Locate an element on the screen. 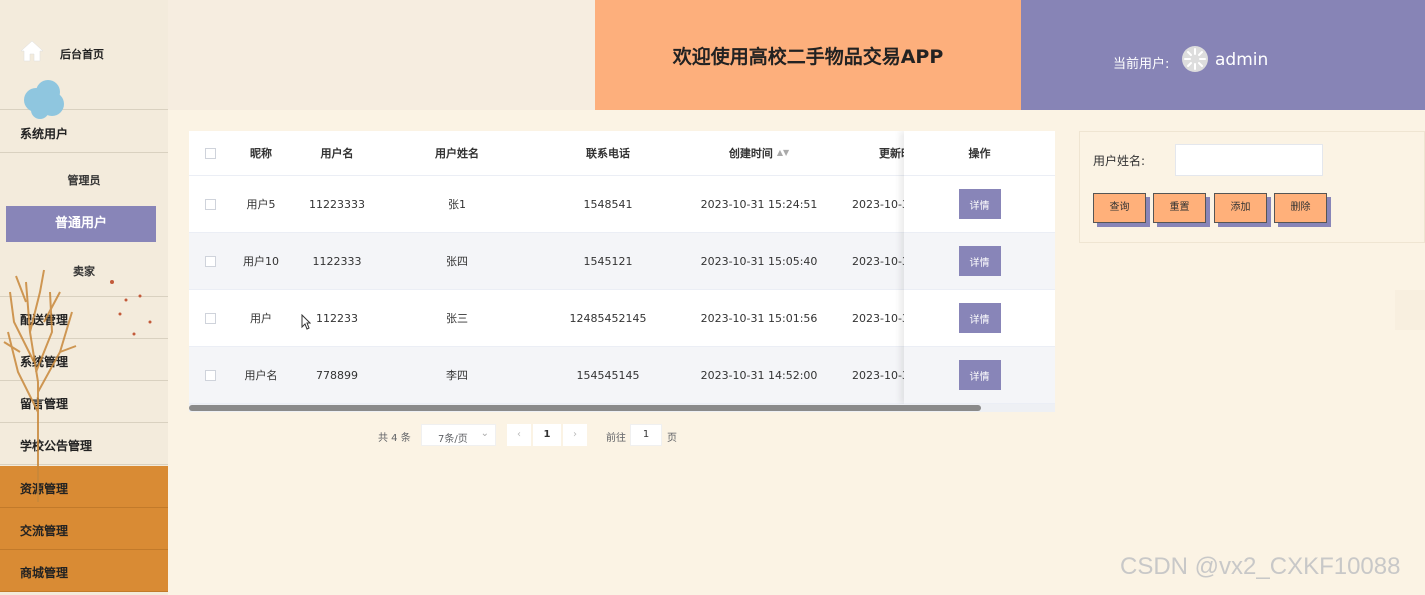 The image size is (1425, 595). cell-phone: 12485452145 is located at coordinates (608, 318).